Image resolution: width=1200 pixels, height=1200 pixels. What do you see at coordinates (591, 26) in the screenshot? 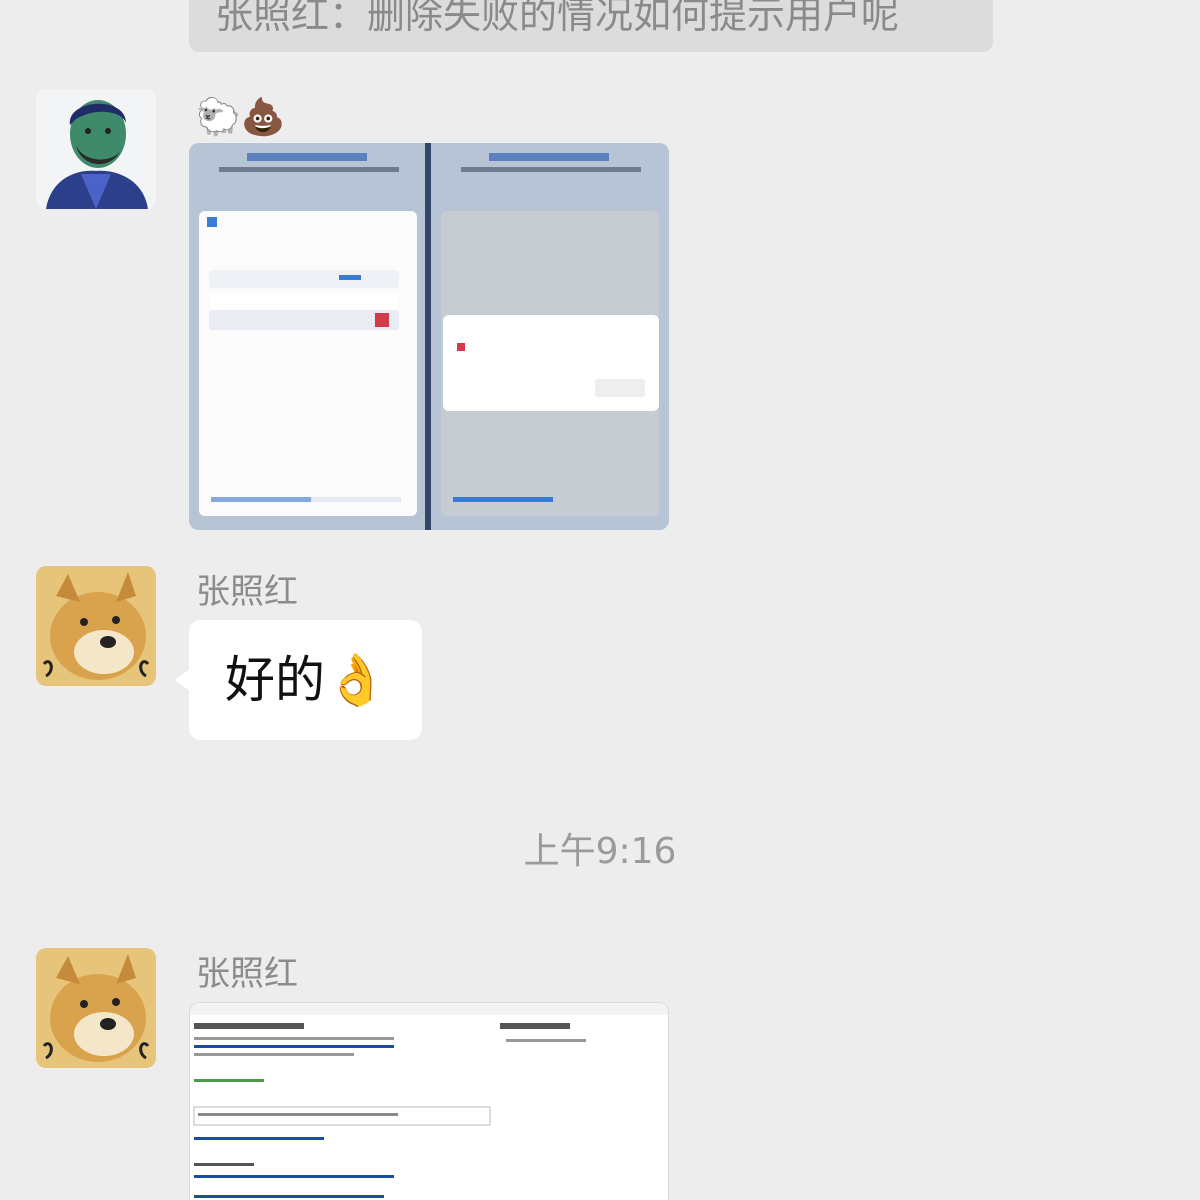
I see `quoted-message: 张照红：删除失败的情况如何提示用户呢` at bounding box center [591, 26].